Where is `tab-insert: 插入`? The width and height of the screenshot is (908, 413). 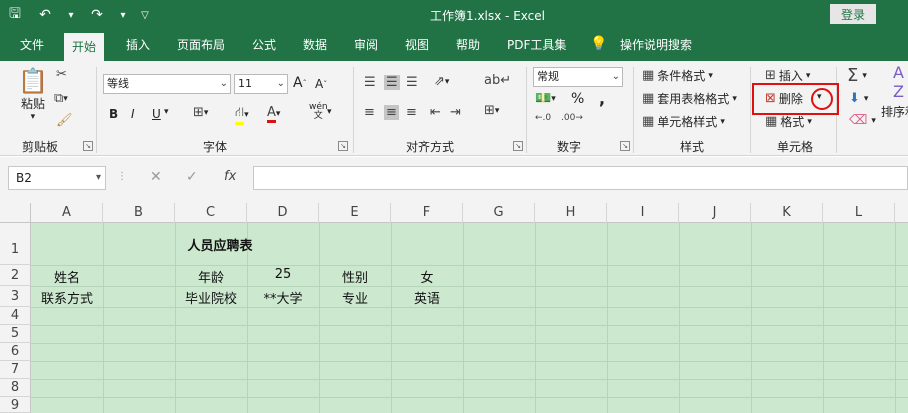 tab-insert: 插入 is located at coordinates (138, 45).